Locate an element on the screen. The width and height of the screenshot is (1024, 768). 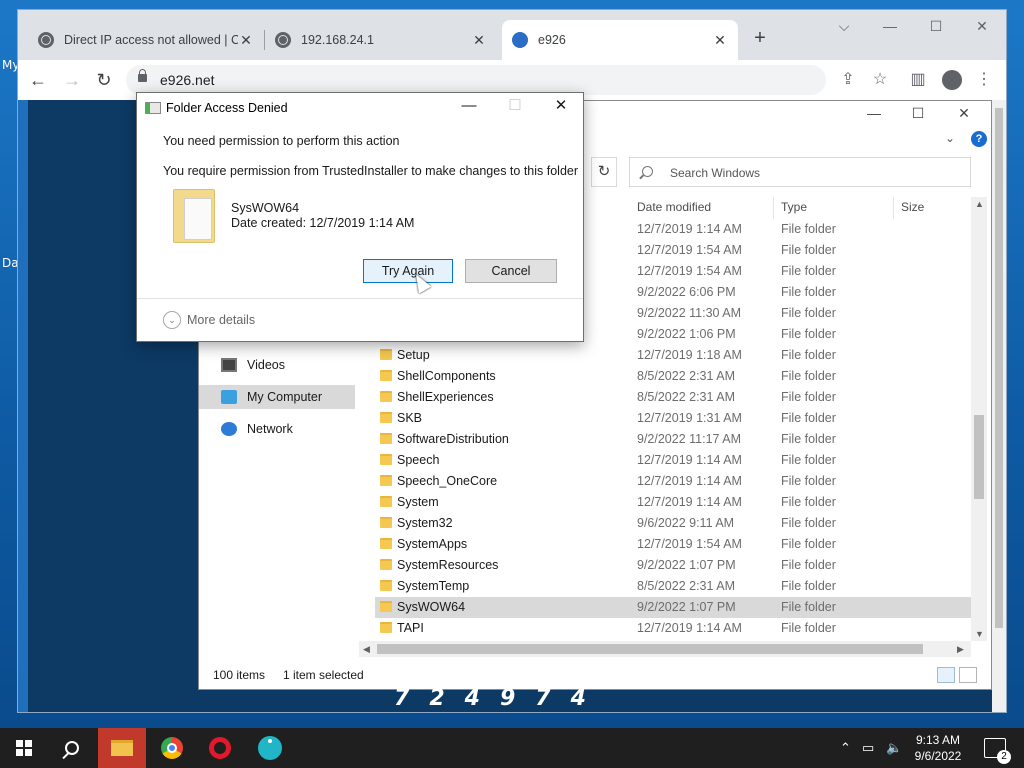
refresh-button: ↻ is located at coordinates (604, 172).